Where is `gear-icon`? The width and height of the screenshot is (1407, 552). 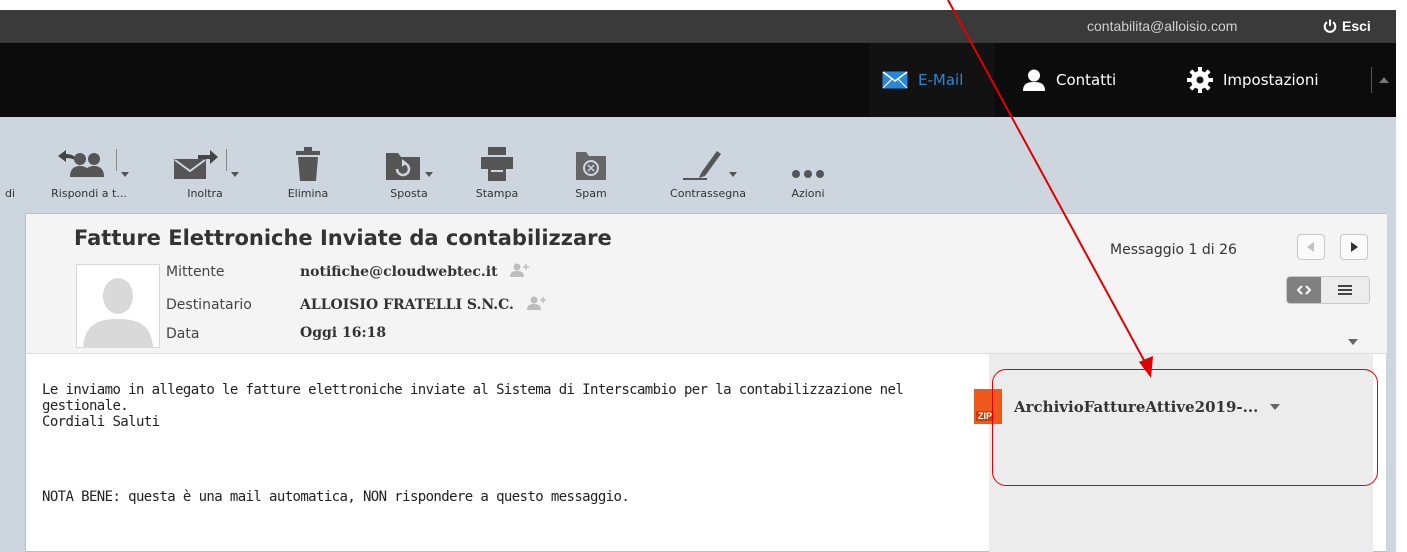
gear-icon is located at coordinates (1200, 80).